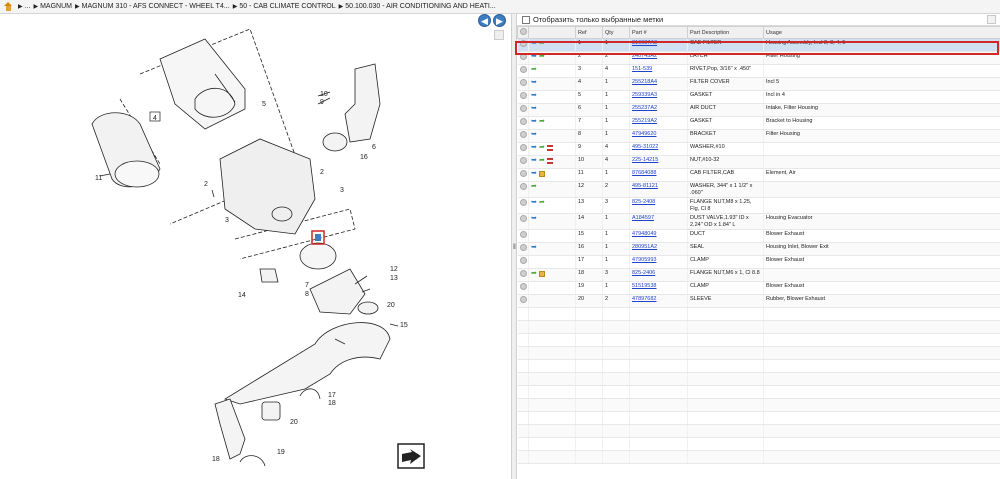 Image resolution: width=1000 pixels, height=479 pixels. What do you see at coordinates (310, 394) in the screenshot?
I see `clamp-part` at bounding box center [310, 394].